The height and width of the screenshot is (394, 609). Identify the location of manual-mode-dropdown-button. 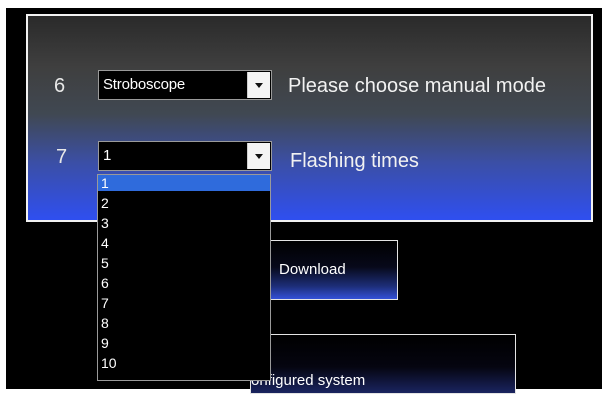
(258, 85).